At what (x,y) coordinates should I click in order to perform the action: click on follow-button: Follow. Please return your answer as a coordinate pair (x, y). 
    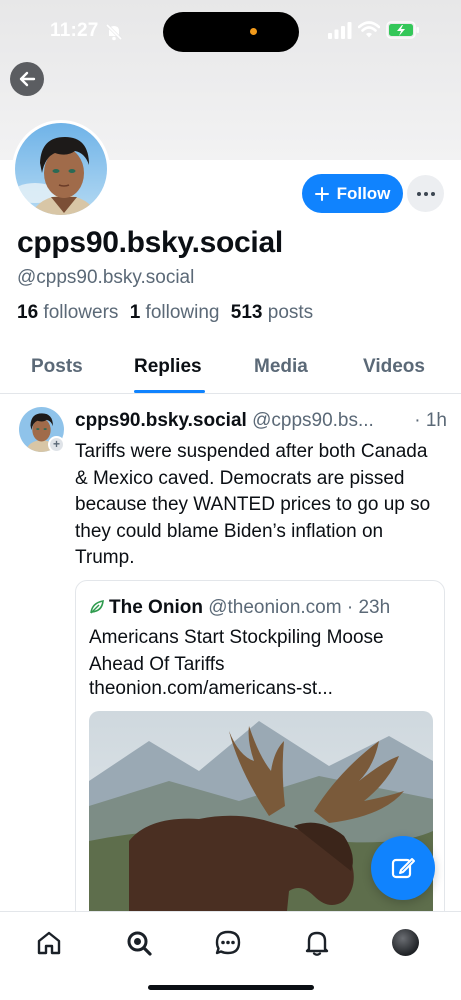
    Looking at the image, I should click on (352, 193).